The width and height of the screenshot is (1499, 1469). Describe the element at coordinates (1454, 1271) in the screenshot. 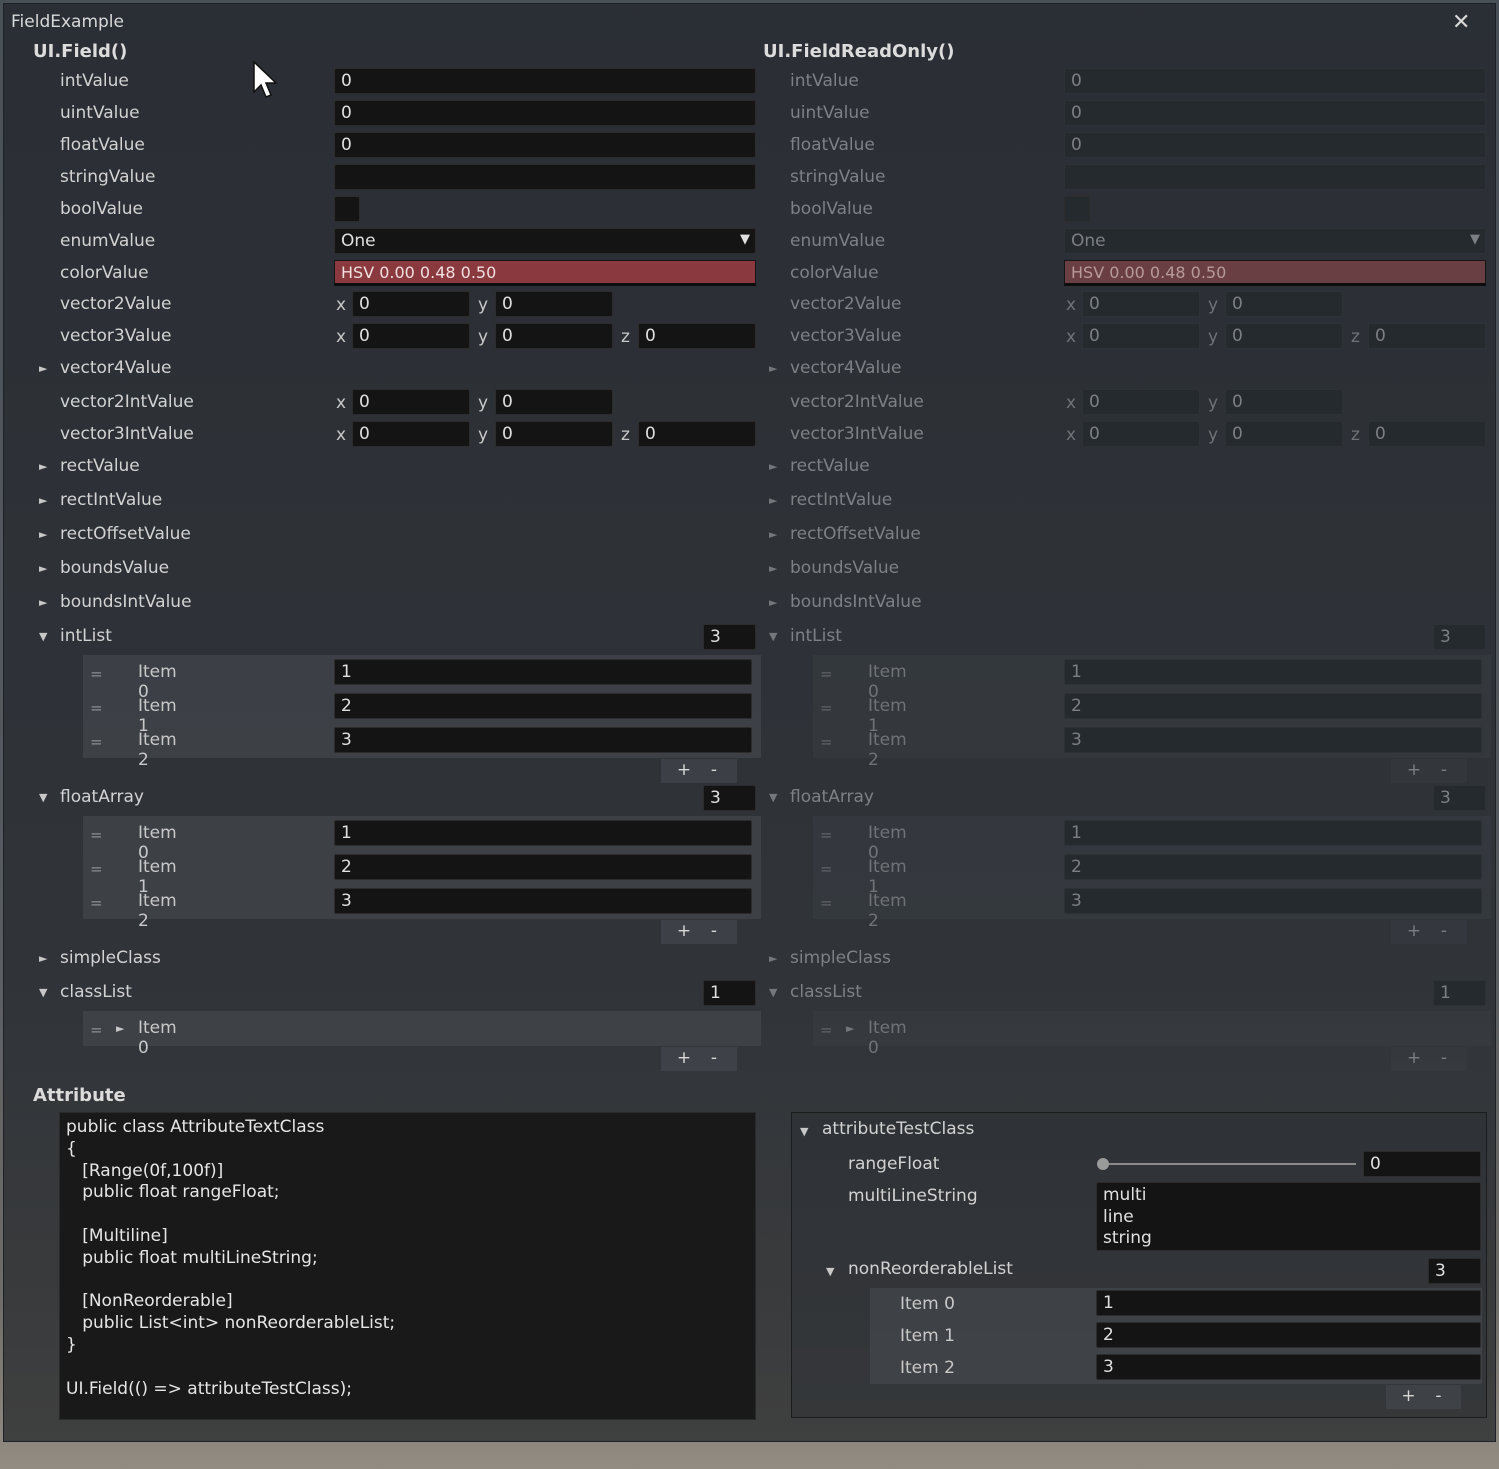

I see `non-reorderable-list-count: 3` at that location.